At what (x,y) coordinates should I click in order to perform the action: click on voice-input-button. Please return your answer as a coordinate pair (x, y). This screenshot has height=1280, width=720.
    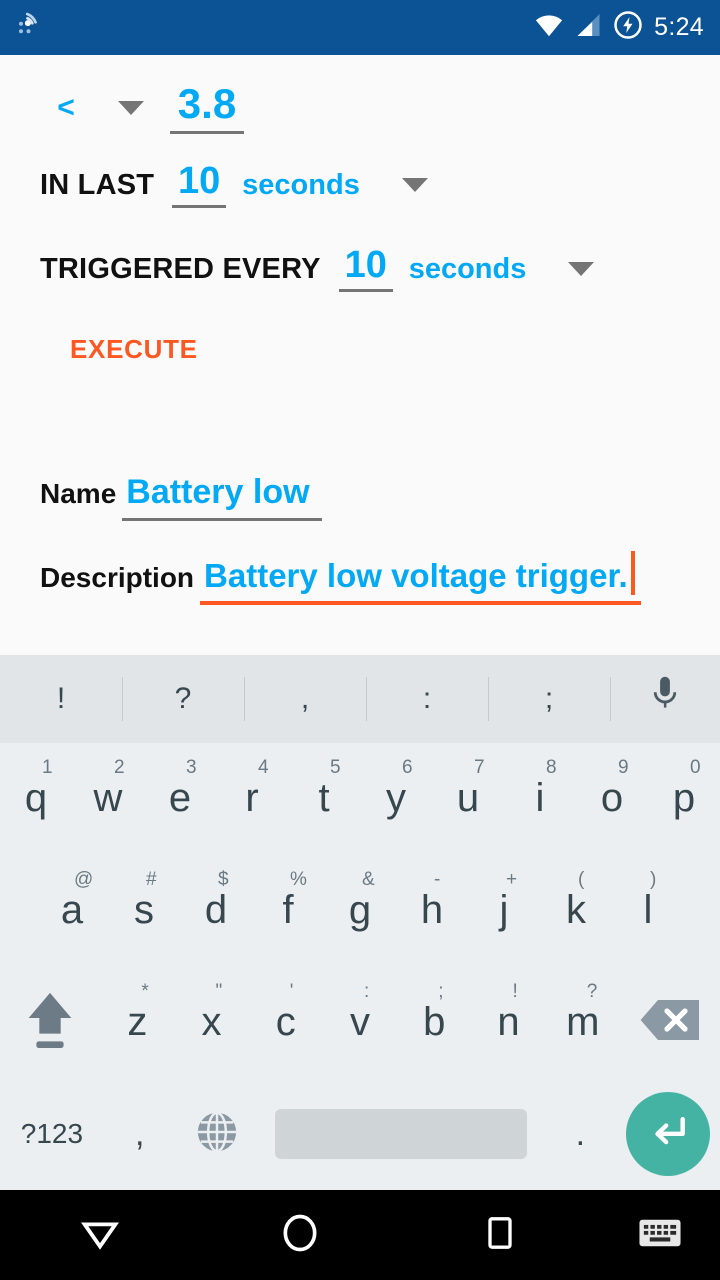
    Looking at the image, I should click on (665, 699).